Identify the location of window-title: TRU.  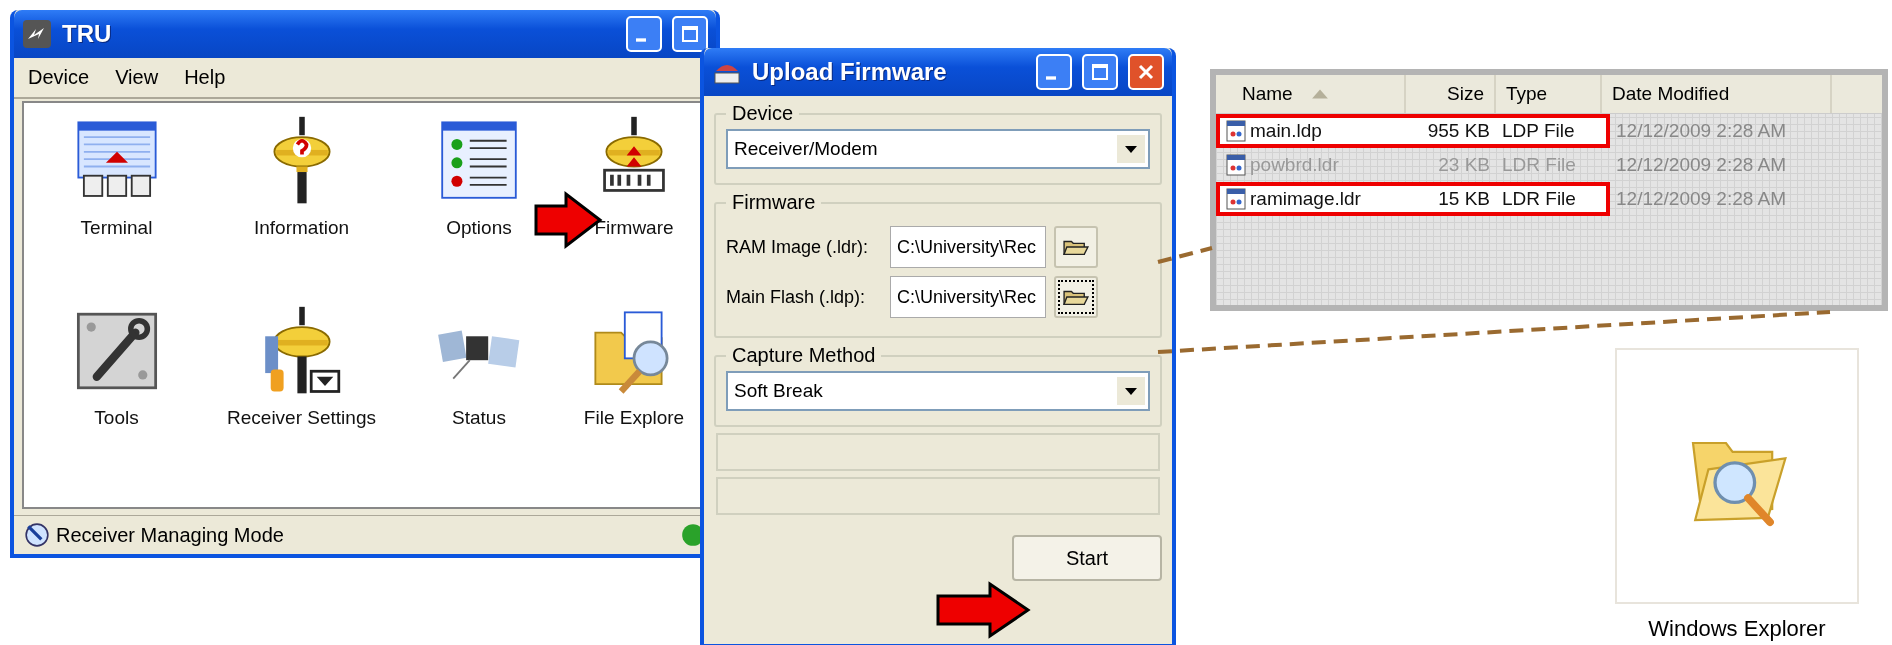
(87, 34).